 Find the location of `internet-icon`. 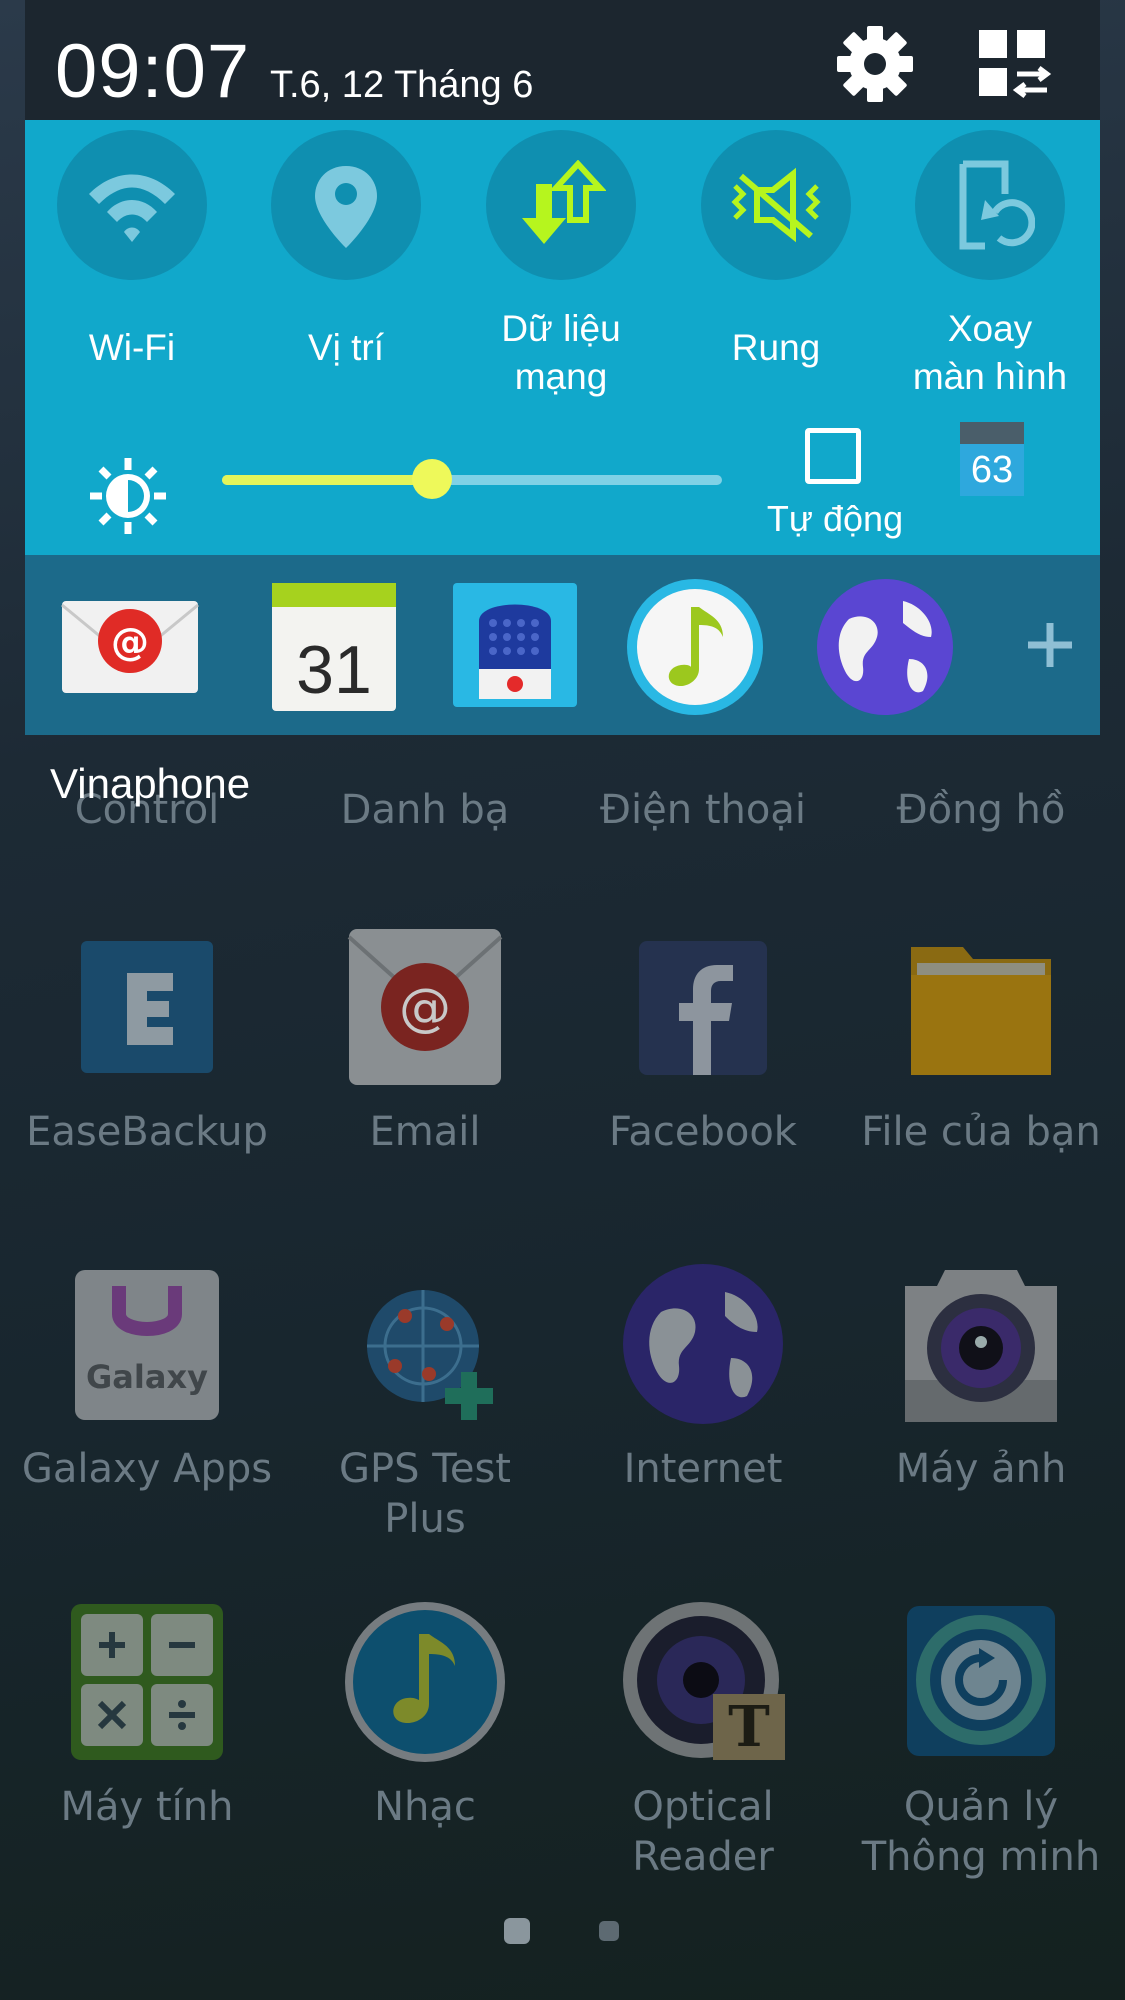

internet-icon is located at coordinates (885, 647).